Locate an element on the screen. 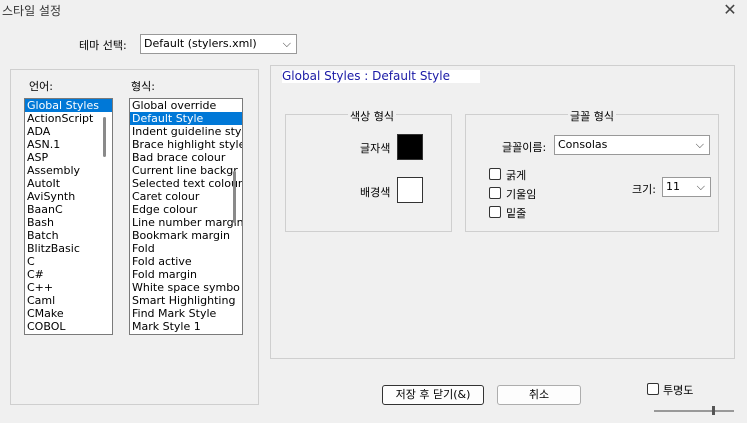 The height and width of the screenshot is (423, 747). language-list-item: ASN.1 is located at coordinates (68, 144).